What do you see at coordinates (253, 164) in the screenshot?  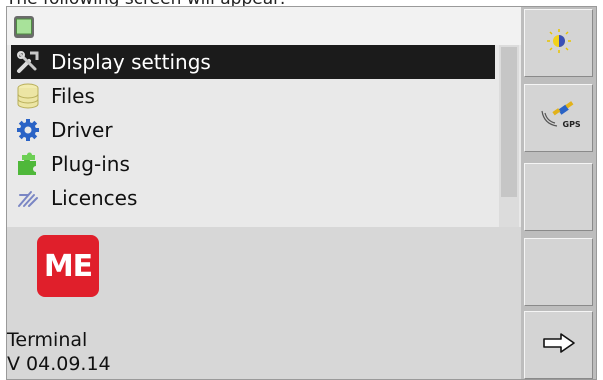 I see `menu-item-plug-ins: Plug-ins` at bounding box center [253, 164].